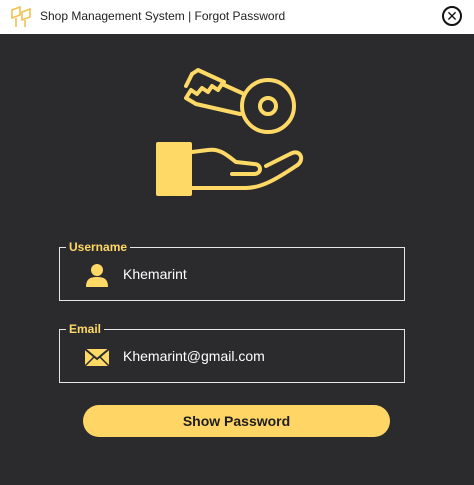  I want to click on username-value: Khemarint, so click(155, 274).